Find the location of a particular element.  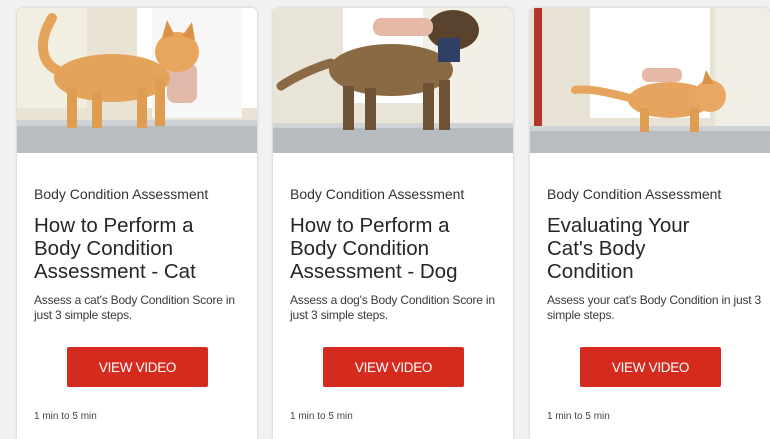

cat-on-exam-table-image is located at coordinates (137, 80).